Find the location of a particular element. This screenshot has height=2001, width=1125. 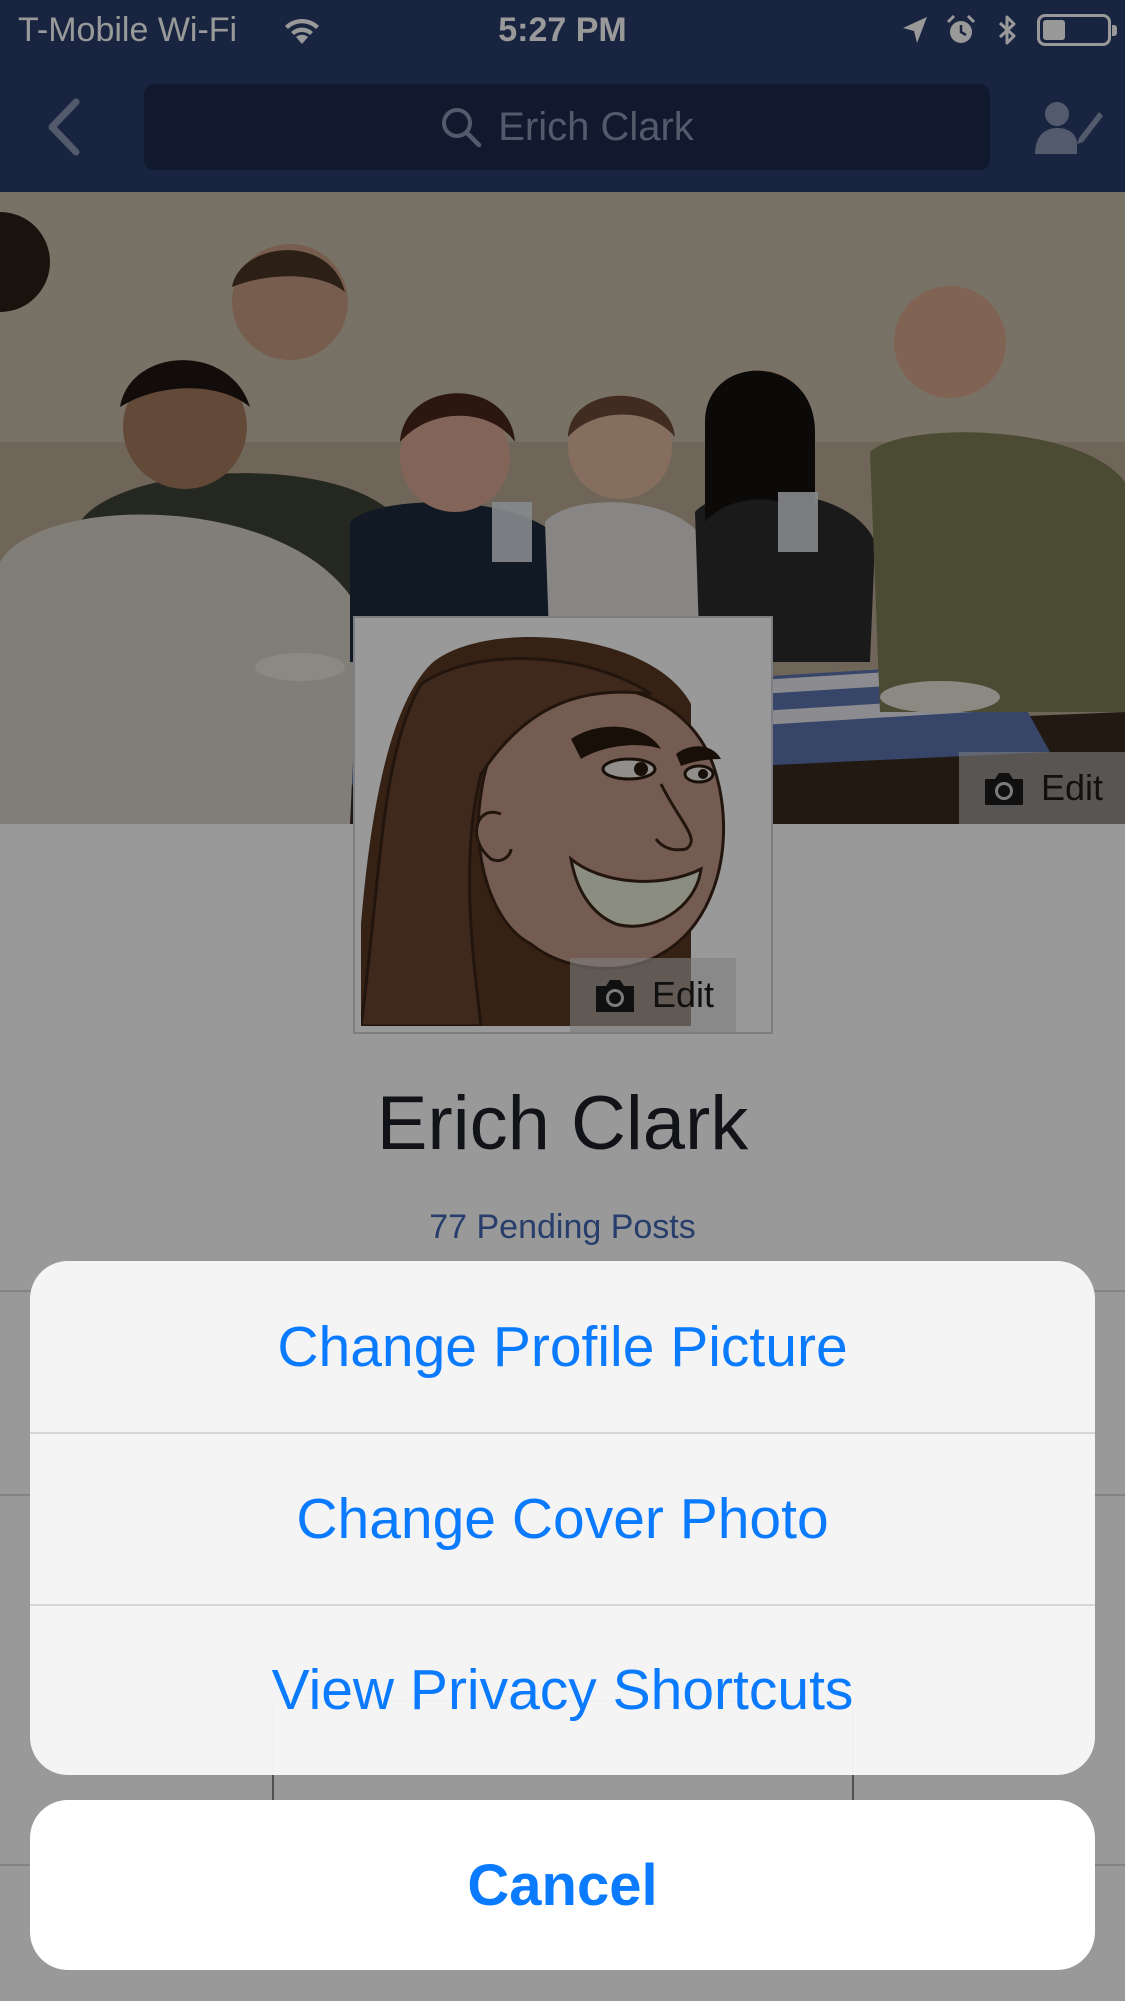

view-privacy-shortcuts-button: View Privacy Shortcuts is located at coordinates (562, 1689).